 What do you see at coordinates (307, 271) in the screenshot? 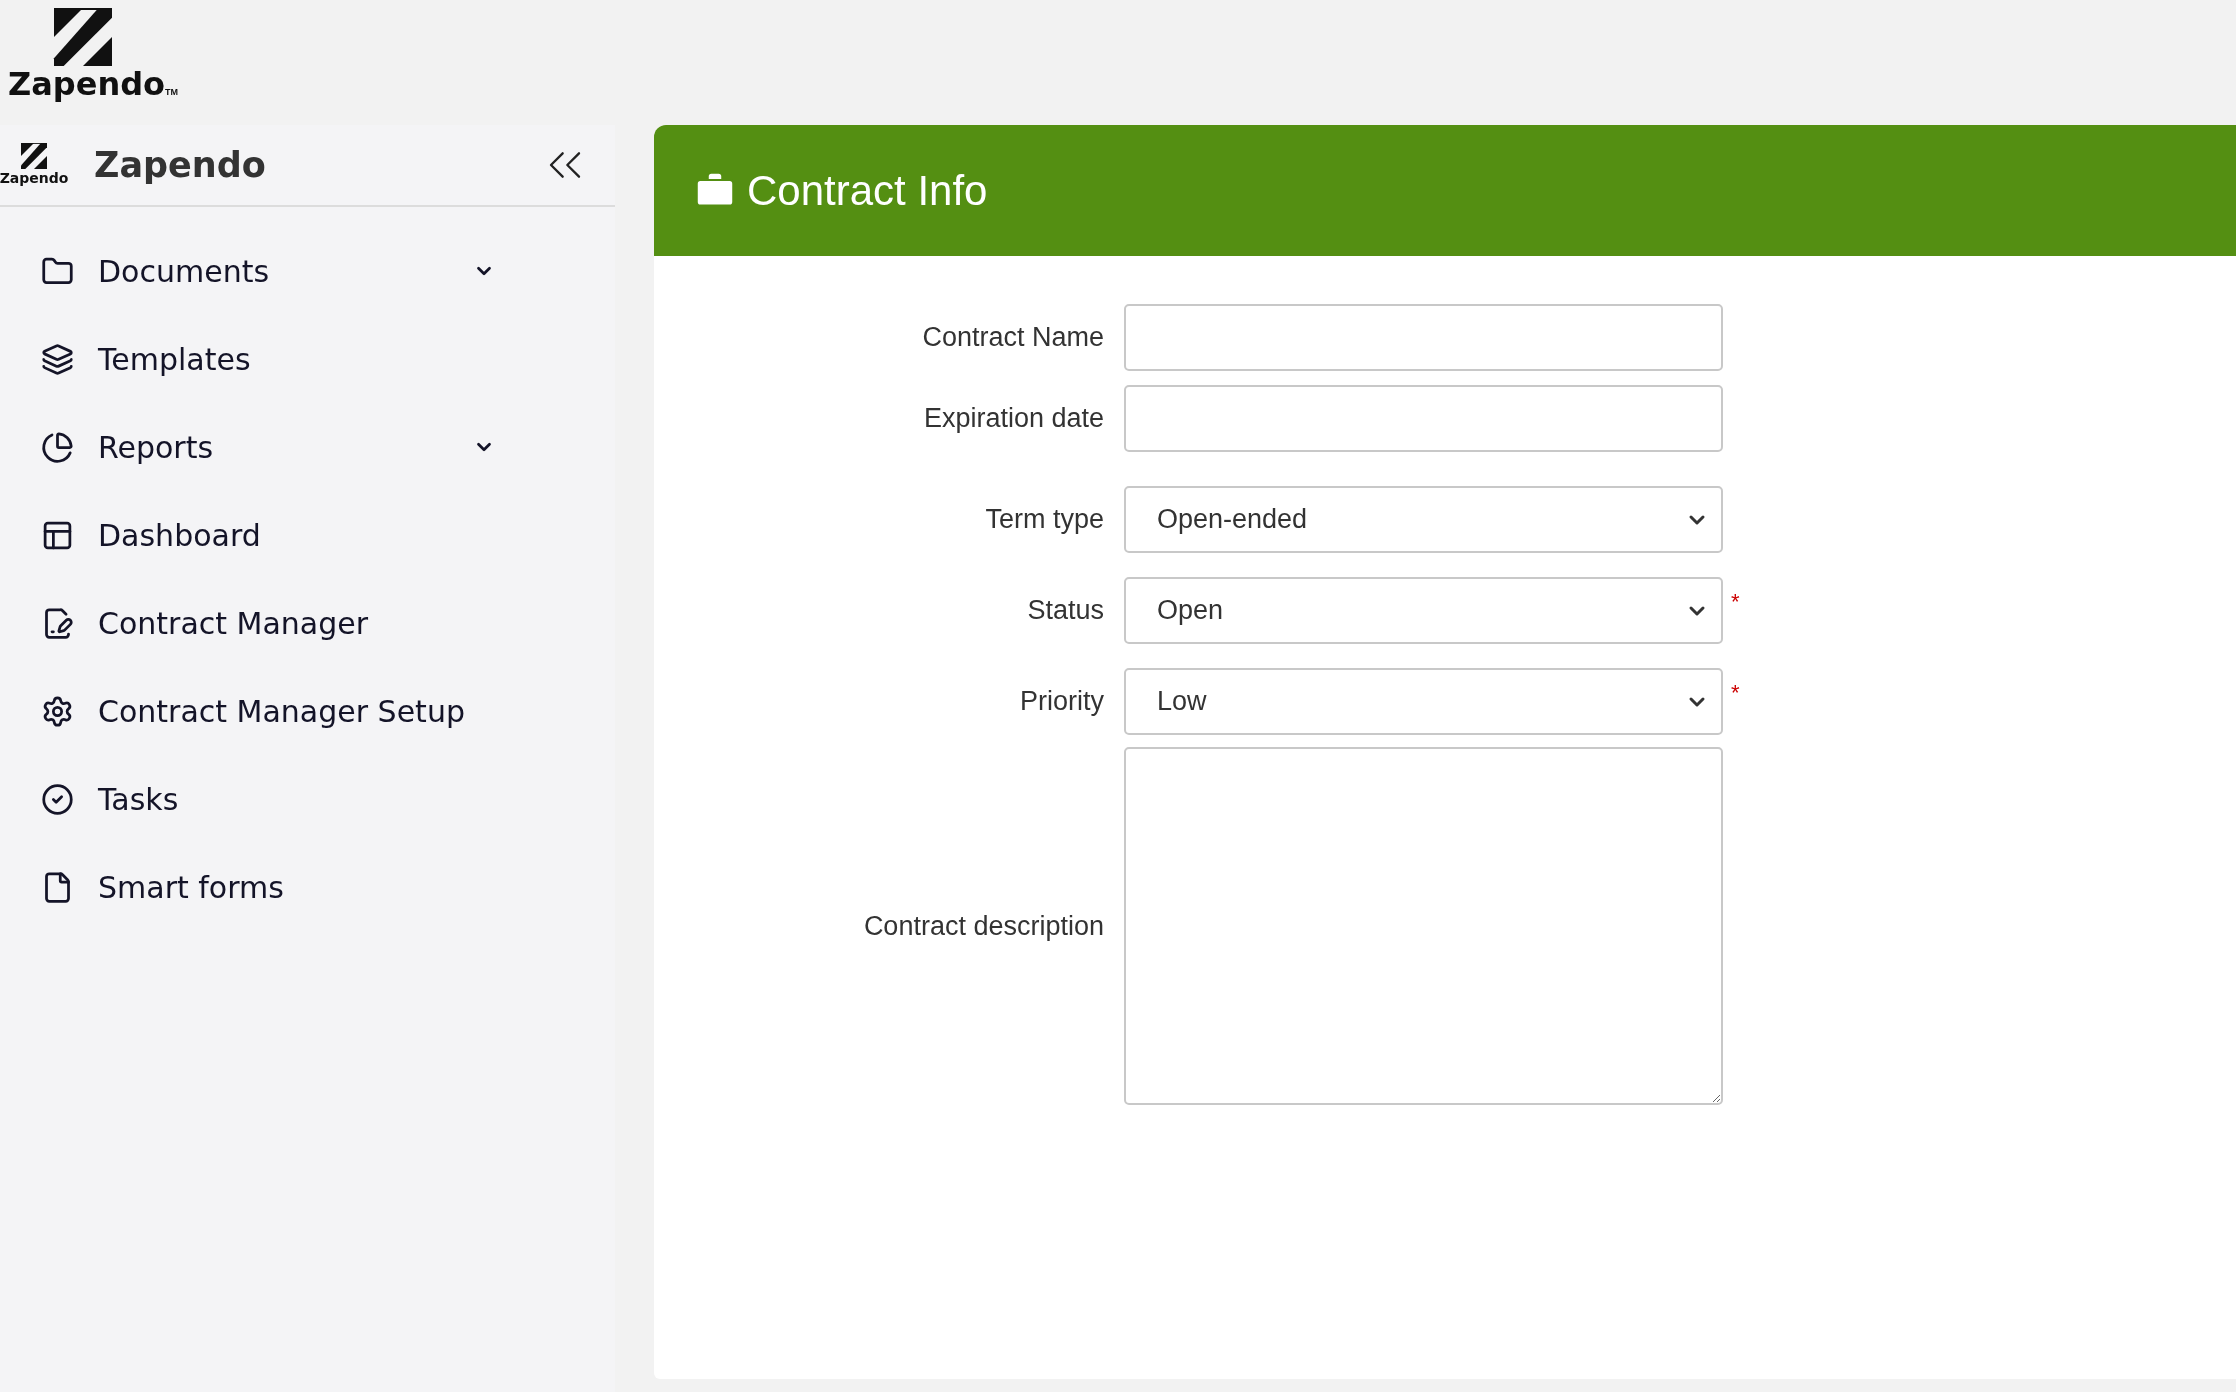
I see `sidebar-item: Documents` at bounding box center [307, 271].